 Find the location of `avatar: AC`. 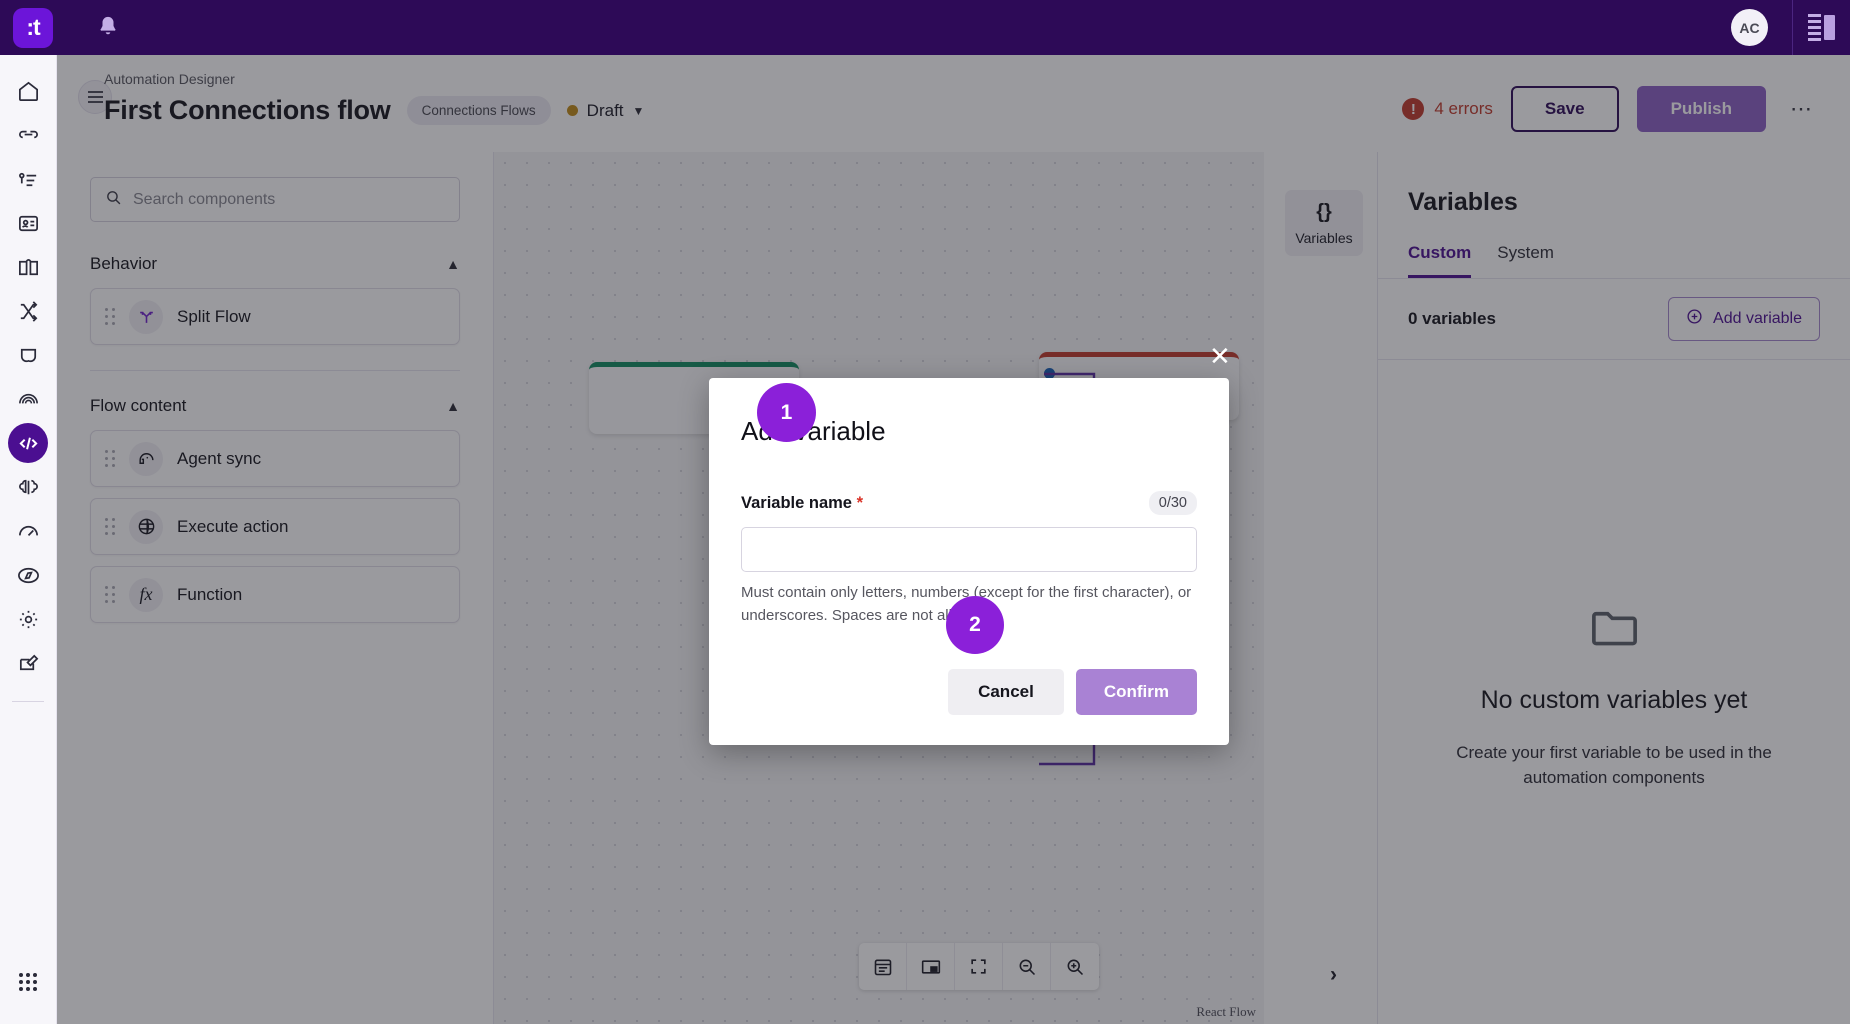

avatar: AC is located at coordinates (1749, 27).